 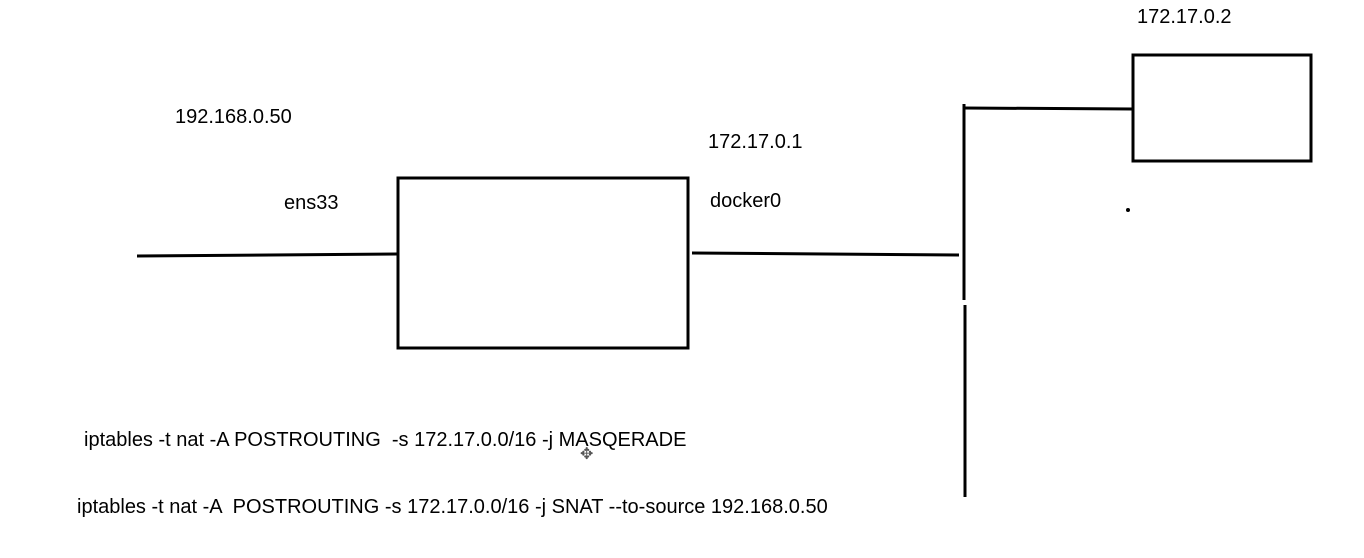 I want to click on bridge-ip-label: 172.17.0.1, so click(x=755, y=142).